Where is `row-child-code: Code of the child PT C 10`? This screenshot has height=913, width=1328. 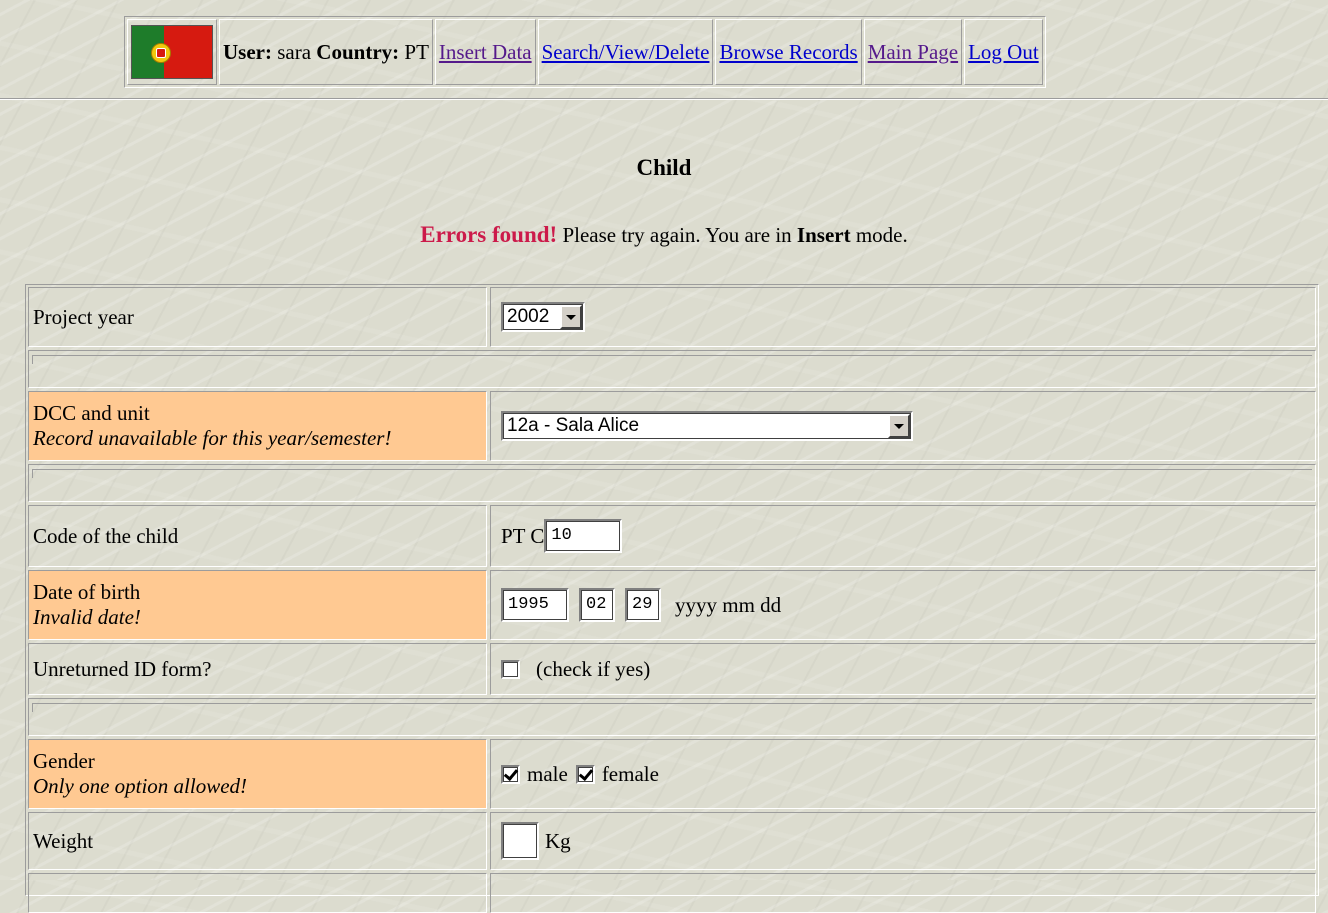 row-child-code: Code of the child PT C 10 is located at coordinates (672, 536).